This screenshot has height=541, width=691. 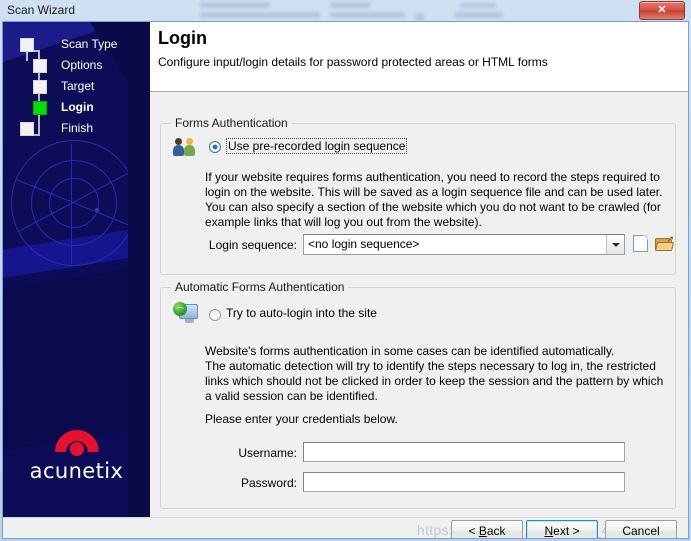 What do you see at coordinates (40, 108) in the screenshot?
I see `step-marker-active` at bounding box center [40, 108].